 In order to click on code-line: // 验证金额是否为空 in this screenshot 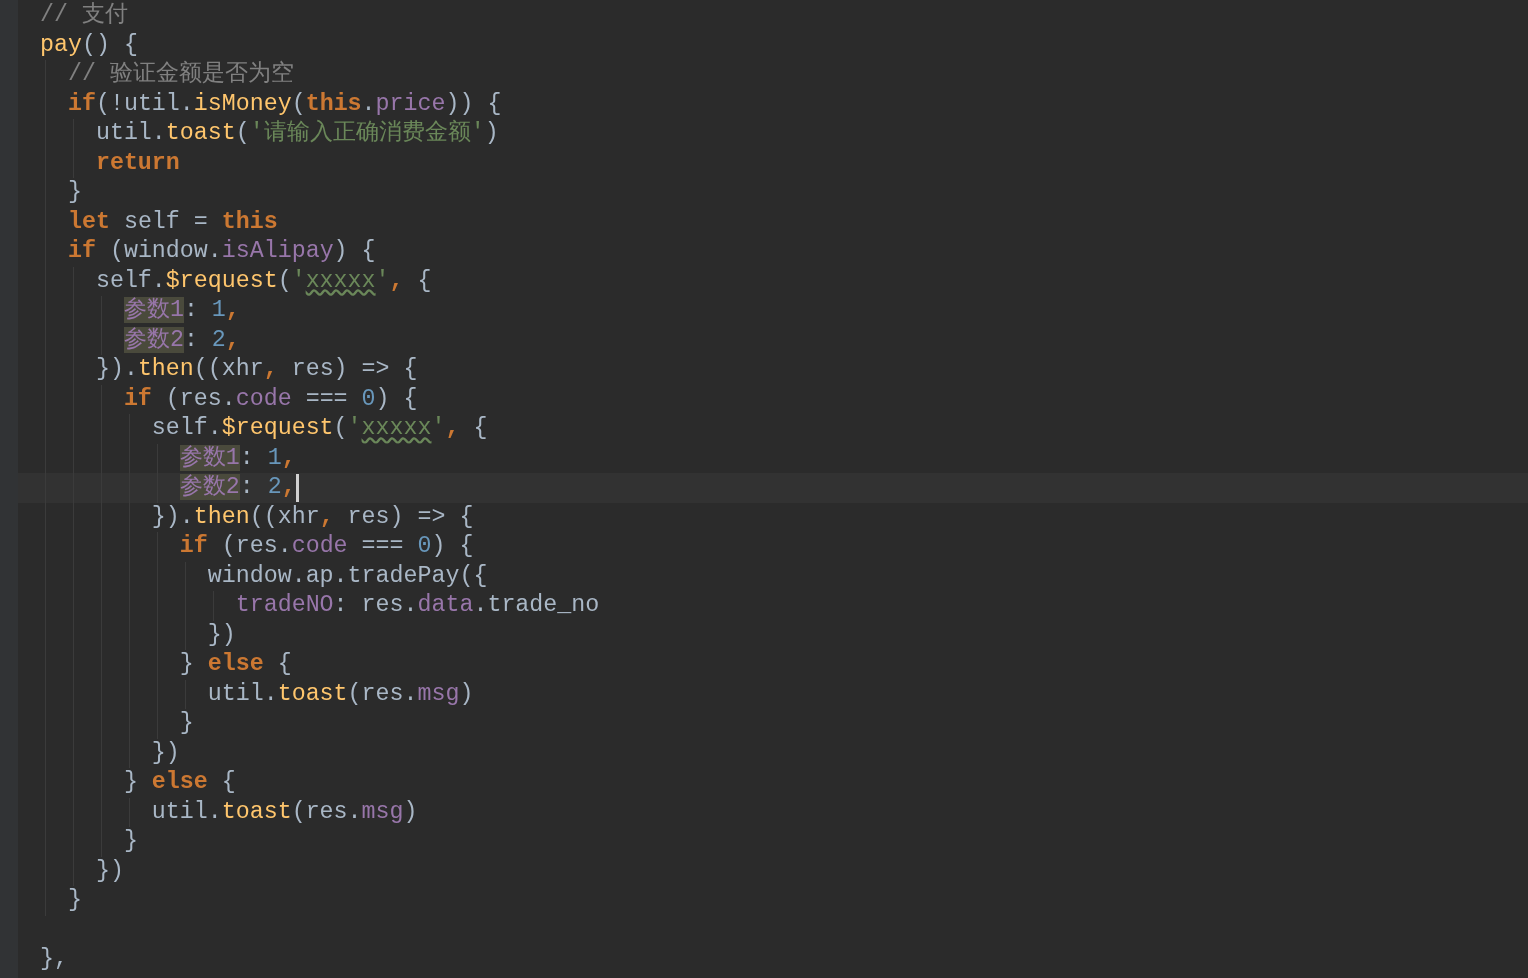, I will do `click(180, 75)`.